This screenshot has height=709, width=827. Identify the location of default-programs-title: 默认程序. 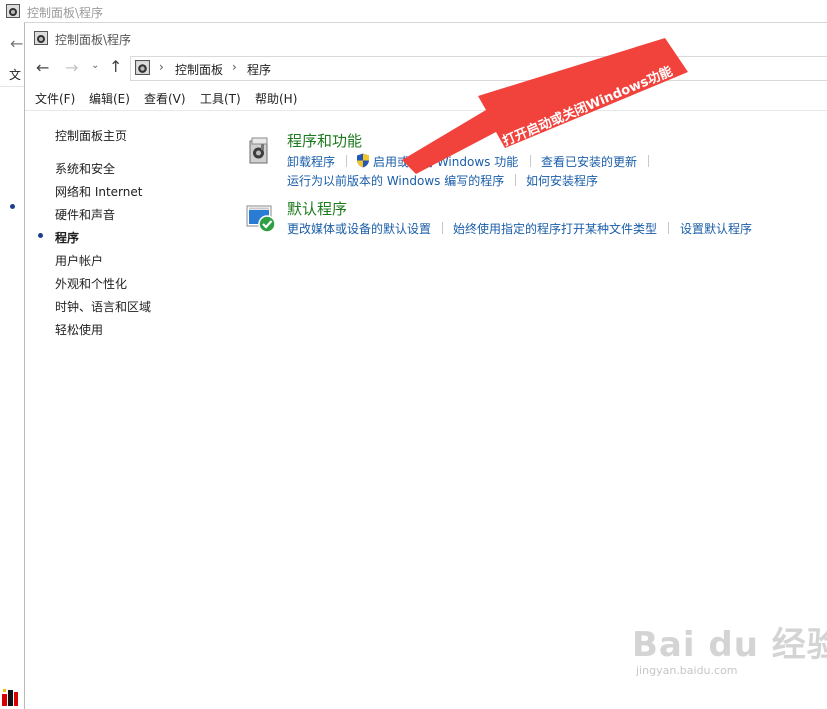
(317, 208).